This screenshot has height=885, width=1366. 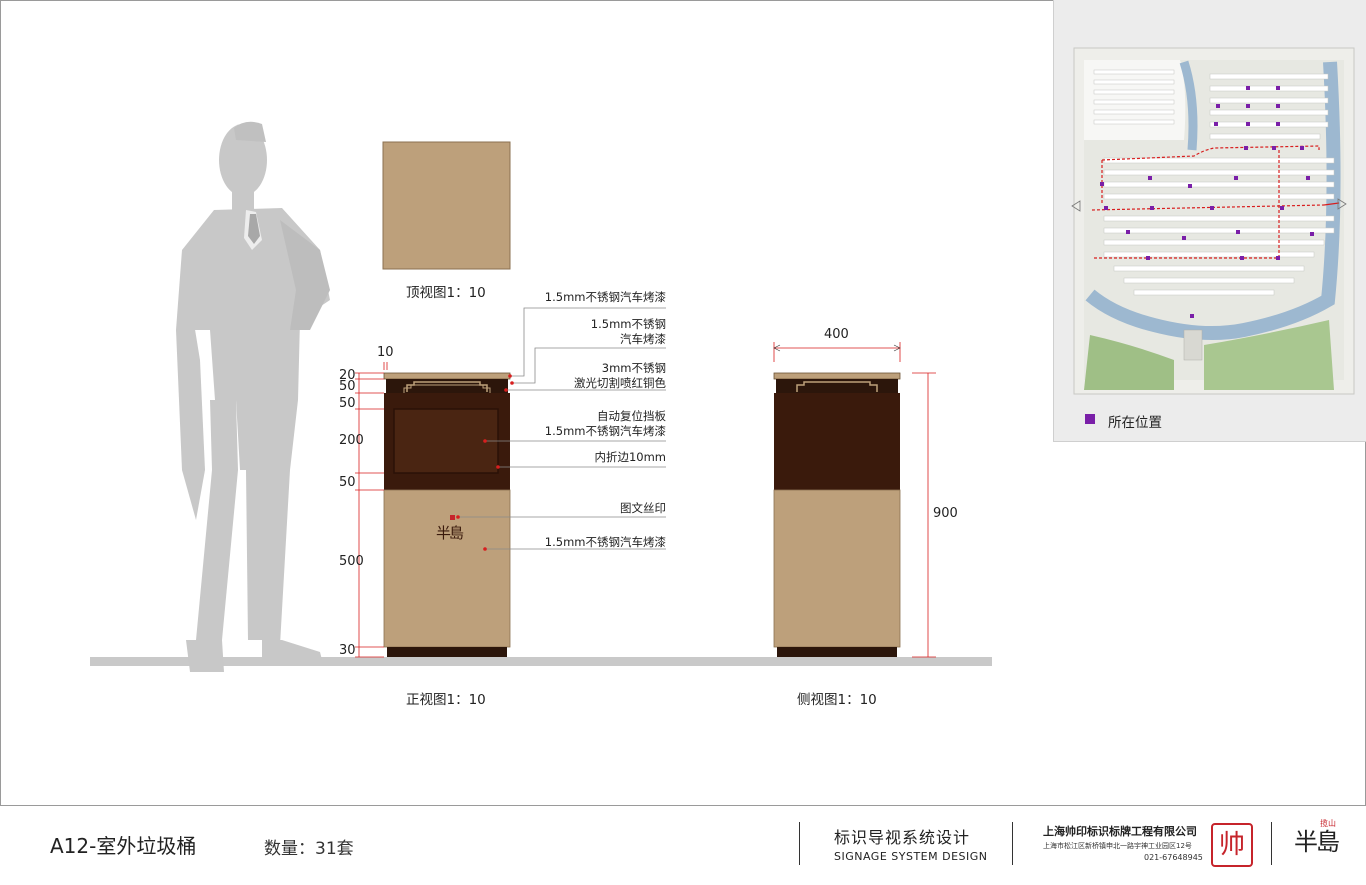 What do you see at coordinates (347, 482) in the screenshot?
I see `dim-height-5: 50` at bounding box center [347, 482].